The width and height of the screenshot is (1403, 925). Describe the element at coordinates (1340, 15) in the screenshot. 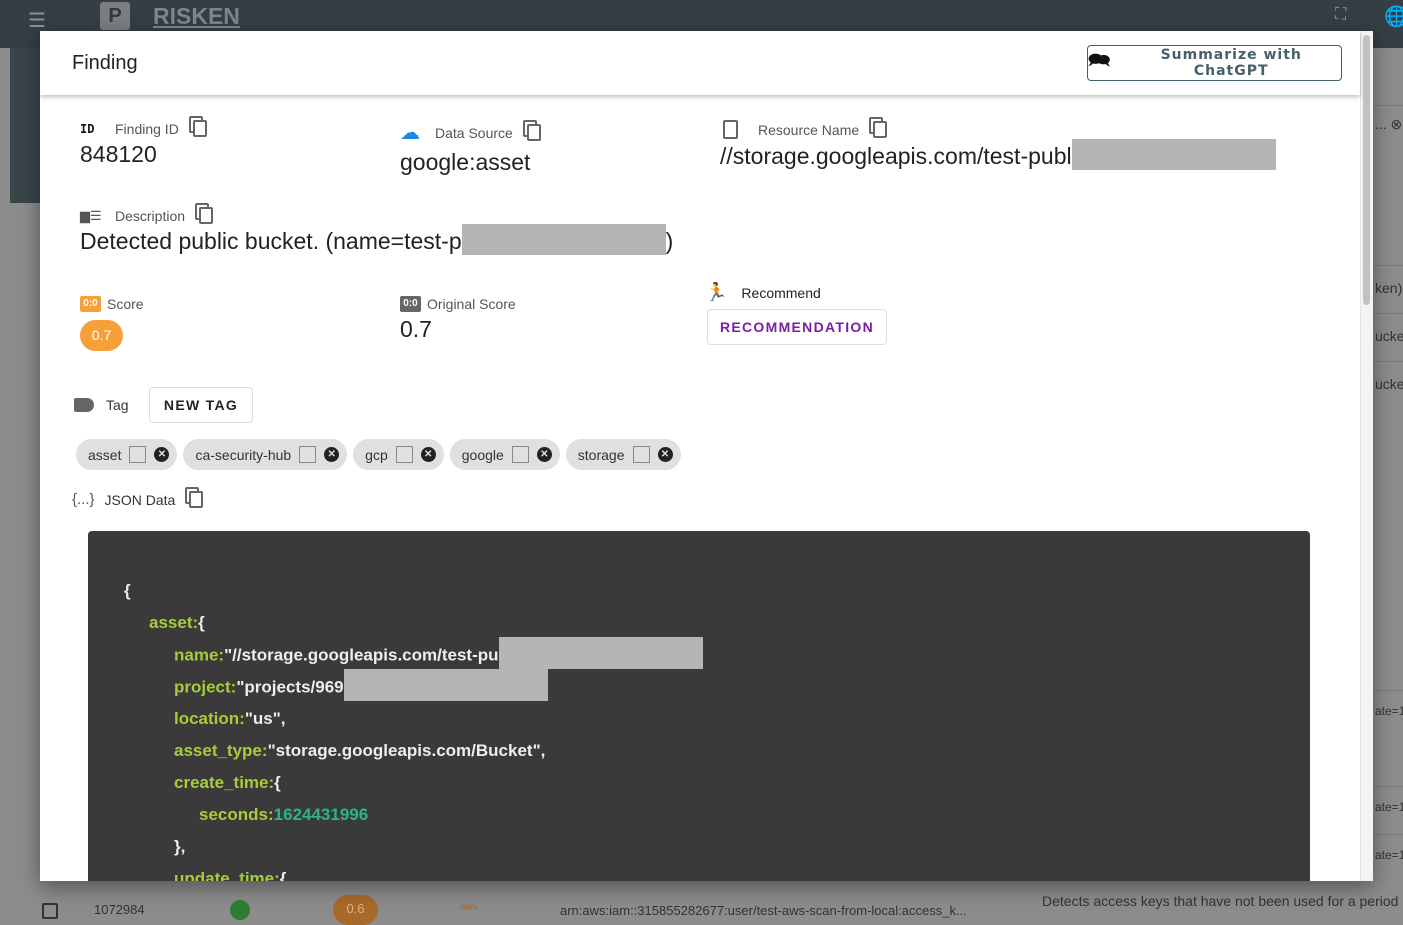

I see `fullscreen-icon: ⛶` at that location.